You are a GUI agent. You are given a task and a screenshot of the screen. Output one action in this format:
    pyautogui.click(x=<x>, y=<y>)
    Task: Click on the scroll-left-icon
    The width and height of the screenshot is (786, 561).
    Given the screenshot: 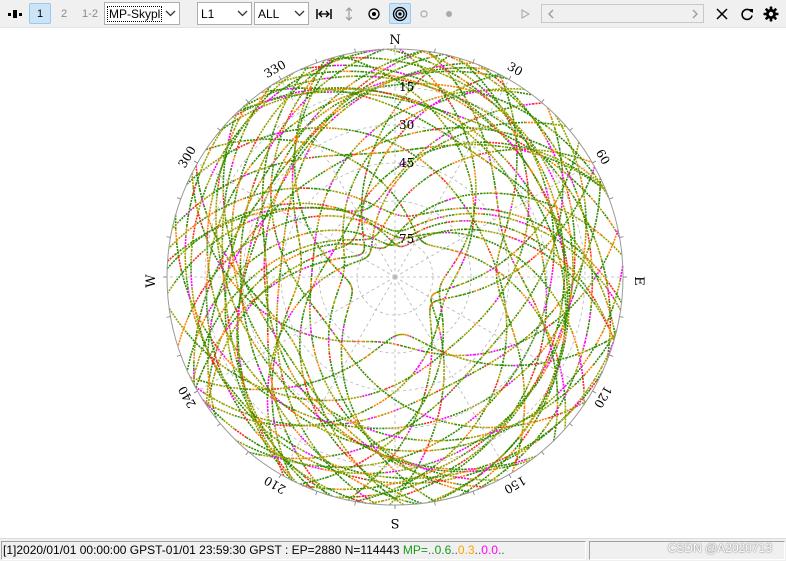 What is the action you would take?
    pyautogui.click(x=550, y=13)
    